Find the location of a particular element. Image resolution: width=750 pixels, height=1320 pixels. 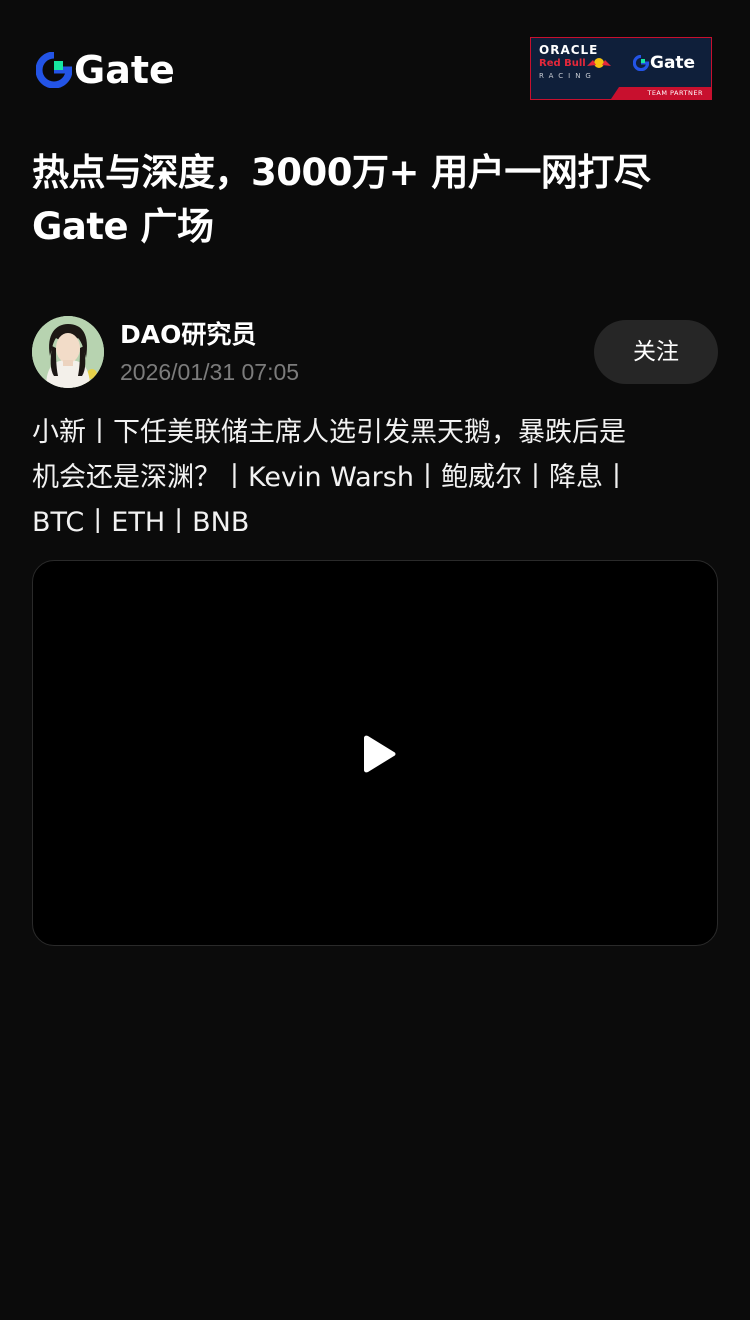

avatar is located at coordinates (68, 352).